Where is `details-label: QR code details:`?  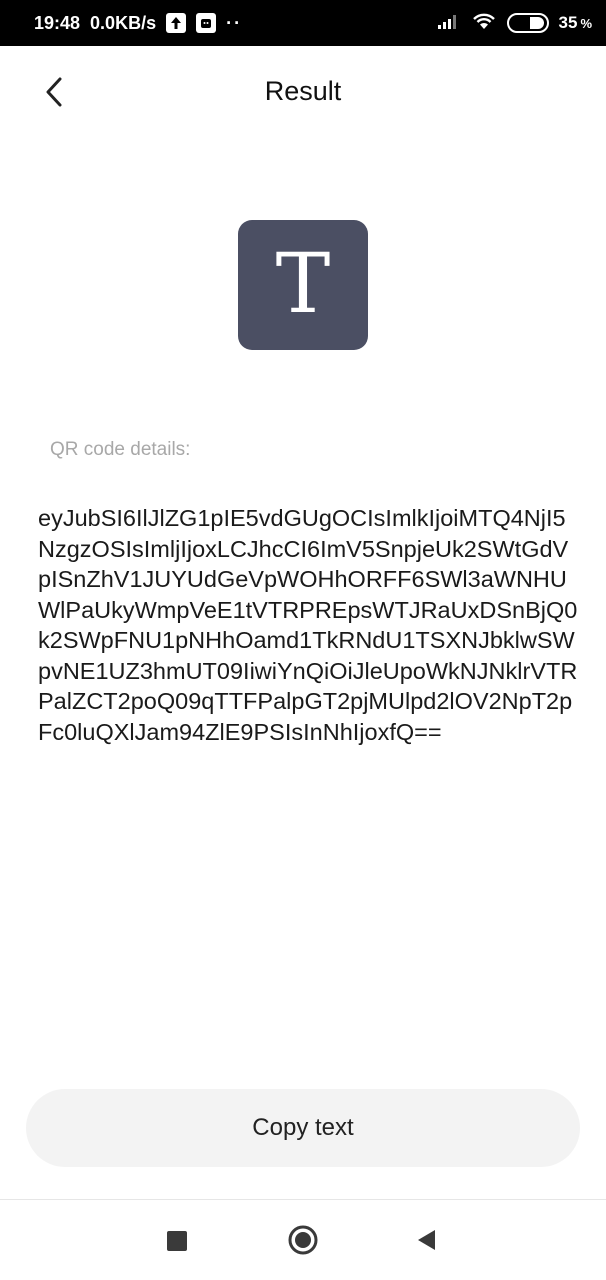
details-label: QR code details: is located at coordinates (120, 449).